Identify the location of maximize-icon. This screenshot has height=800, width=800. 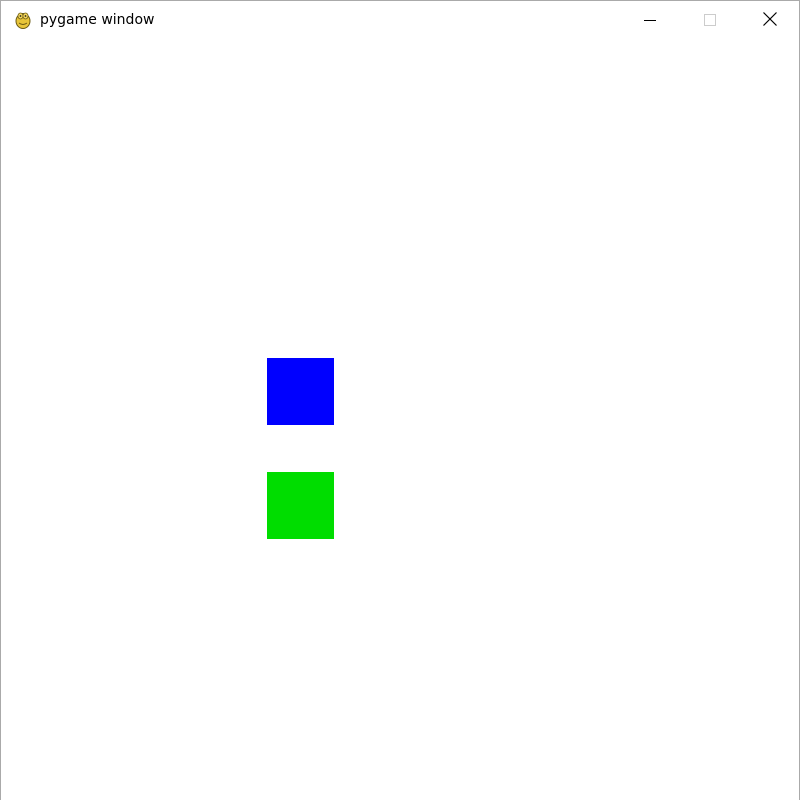
(710, 20).